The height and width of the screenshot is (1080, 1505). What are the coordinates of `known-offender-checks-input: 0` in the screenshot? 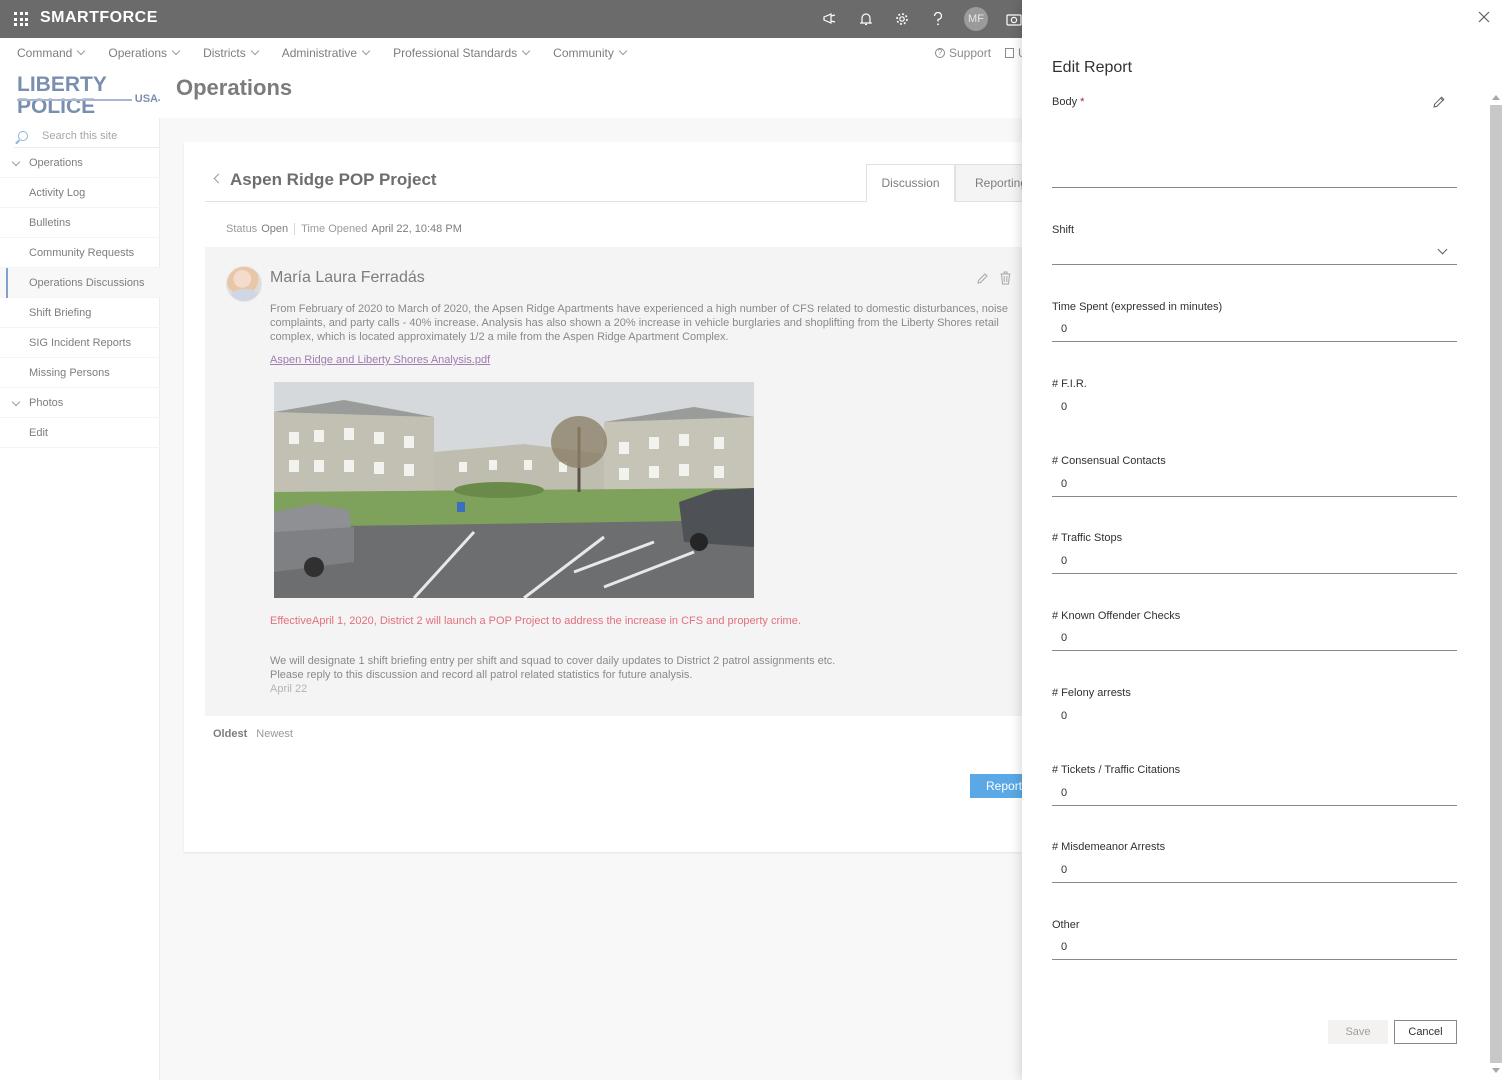 It's located at (1064, 638).